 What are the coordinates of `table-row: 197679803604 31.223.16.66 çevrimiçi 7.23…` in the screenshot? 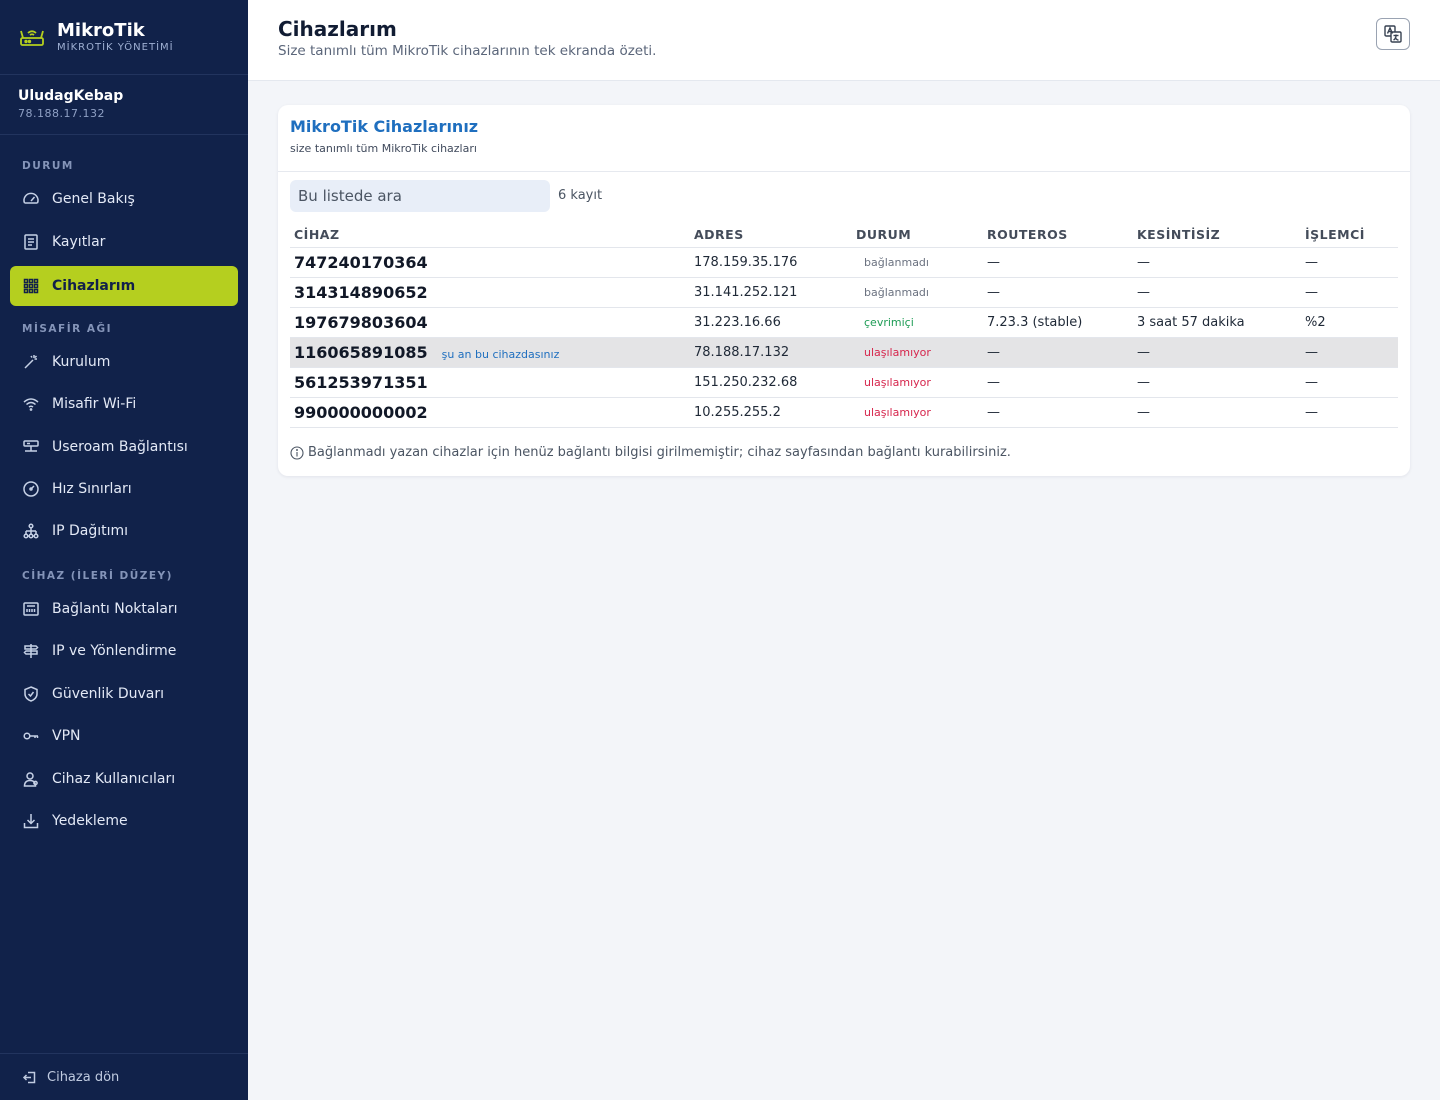 It's located at (844, 322).